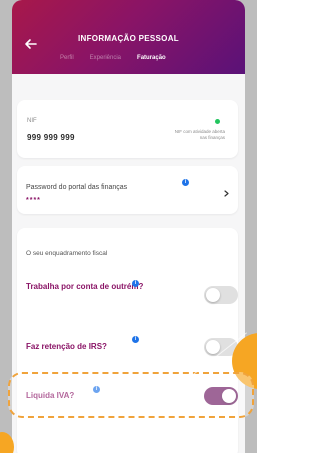 The image size is (320, 453). I want to click on toggle-trabalha, so click(221, 295).